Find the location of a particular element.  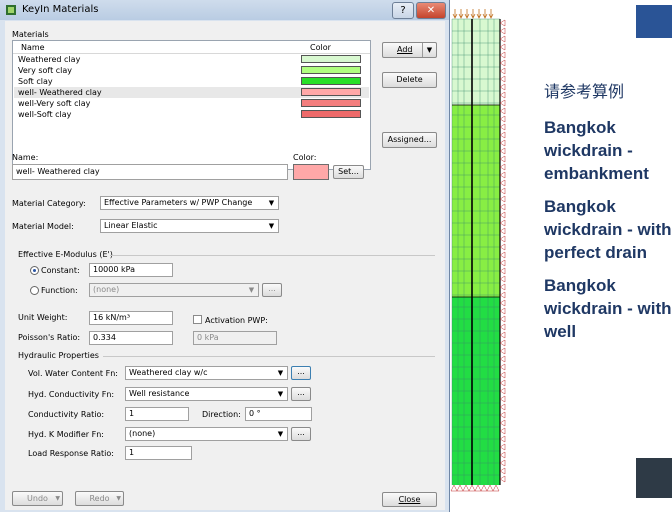

category-chevron-down-icon: ▼ is located at coordinates (271, 203).